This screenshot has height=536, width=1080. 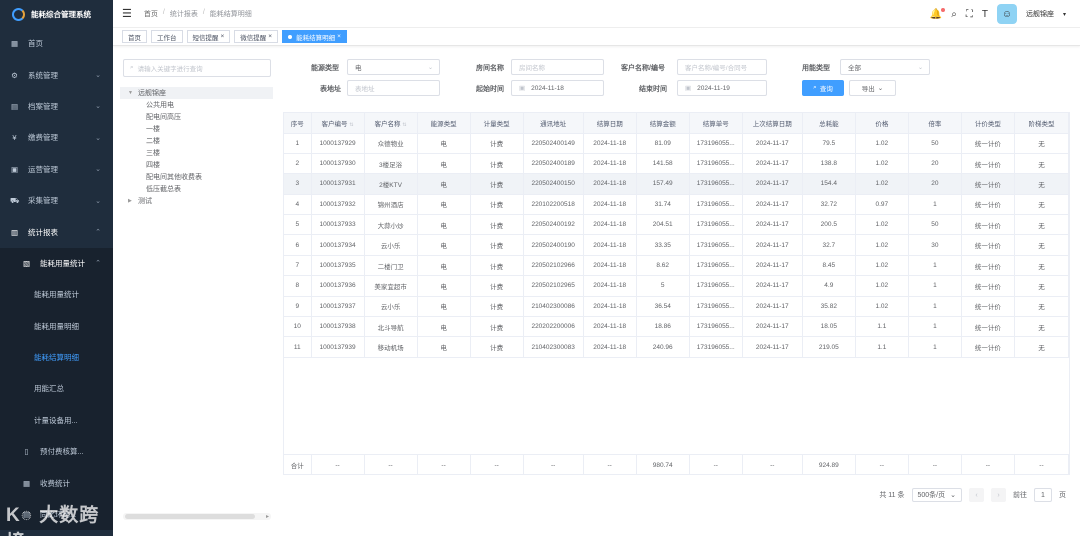 I want to click on tree-node: 公共用电, so click(x=196, y=105).